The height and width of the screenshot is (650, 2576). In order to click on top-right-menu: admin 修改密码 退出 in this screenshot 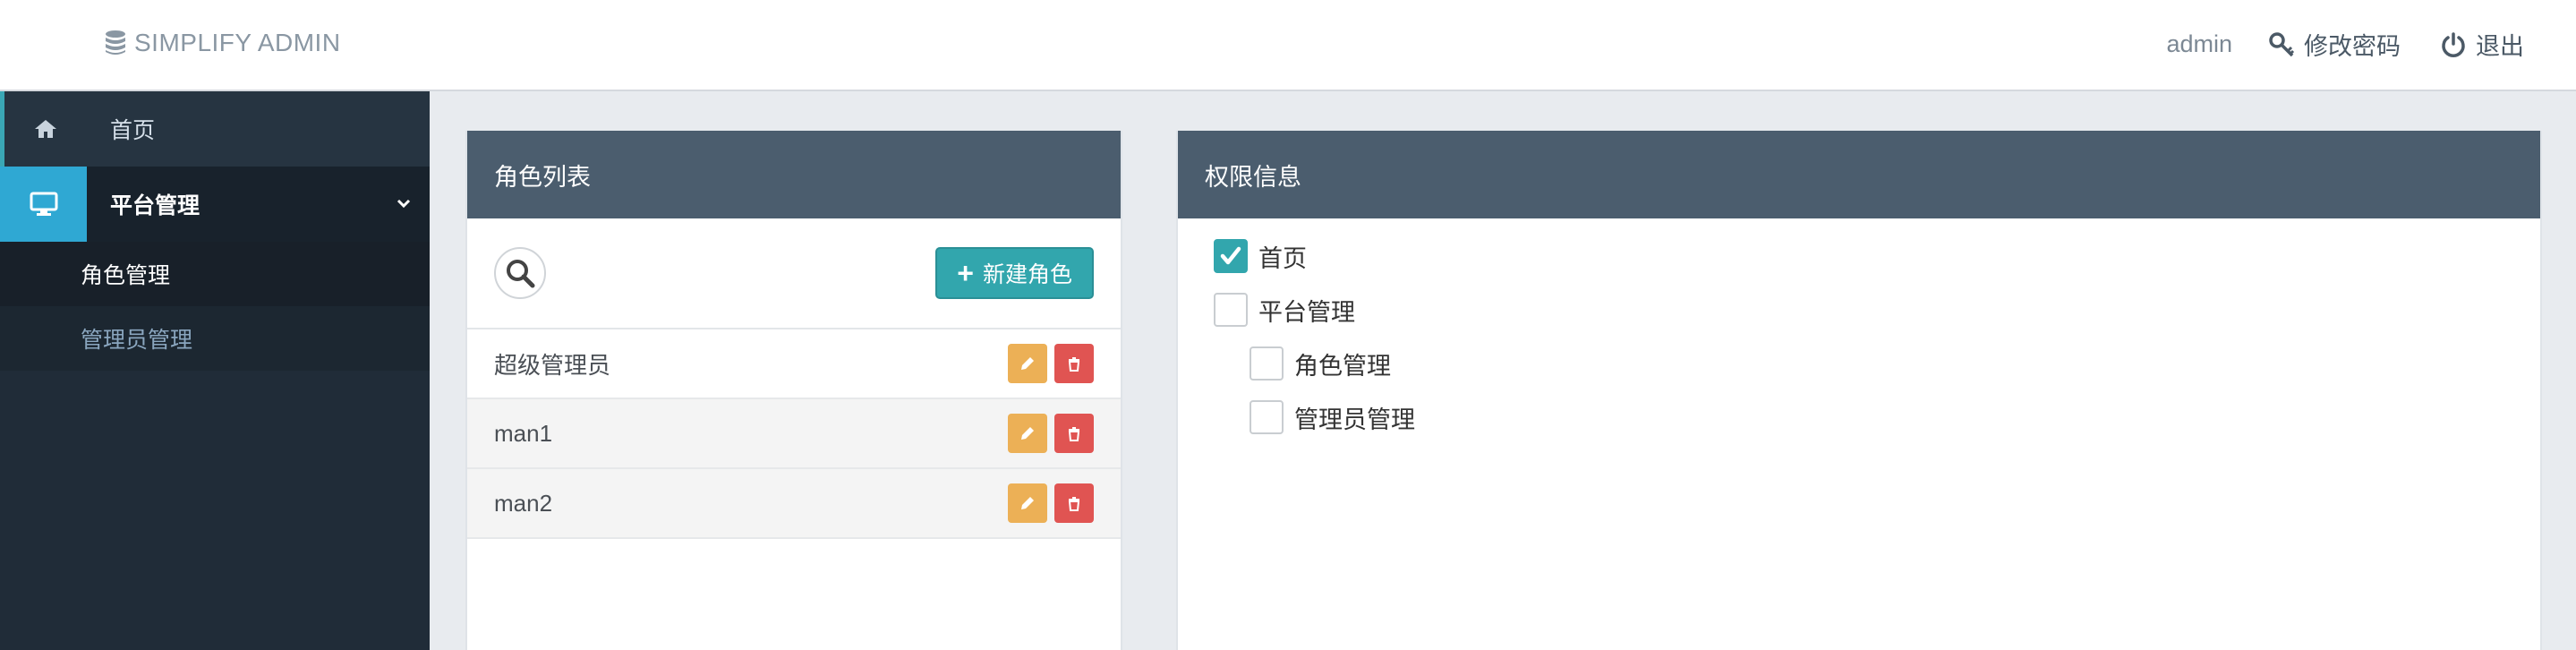, I will do `click(2345, 44)`.